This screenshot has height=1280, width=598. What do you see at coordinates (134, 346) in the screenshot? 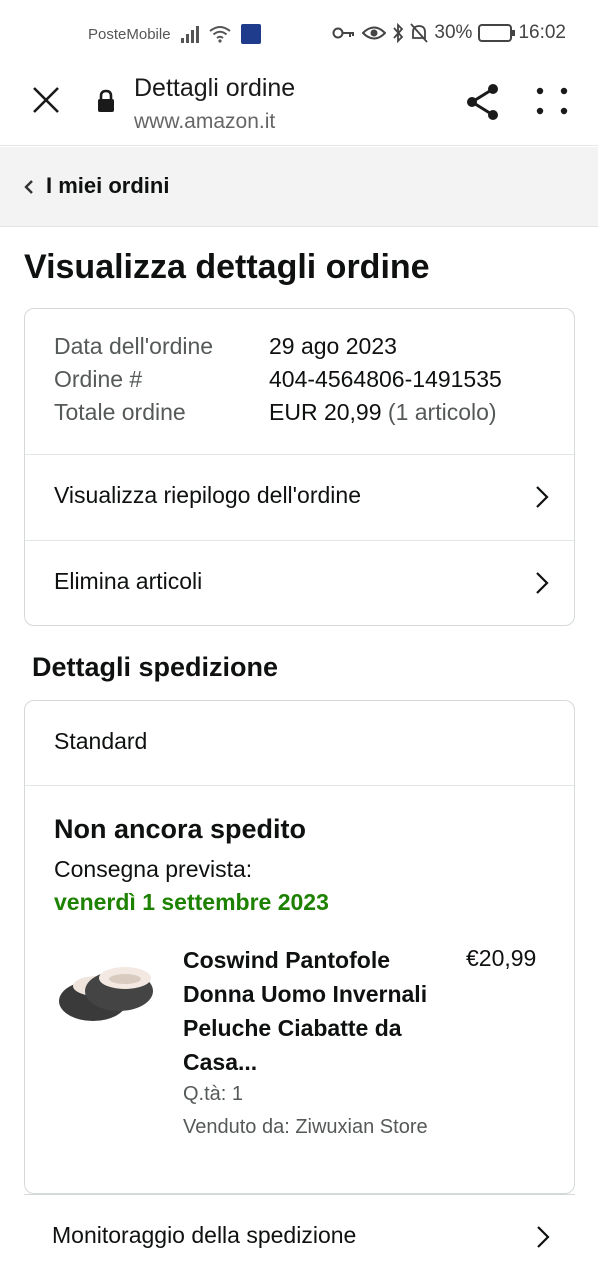
I see `order-date-label: Data dell'ordine` at bounding box center [134, 346].